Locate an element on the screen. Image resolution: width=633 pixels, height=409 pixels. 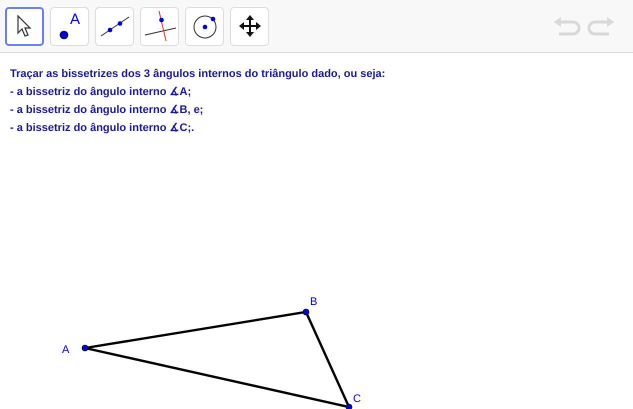
point-tool-button: A is located at coordinates (69, 26).